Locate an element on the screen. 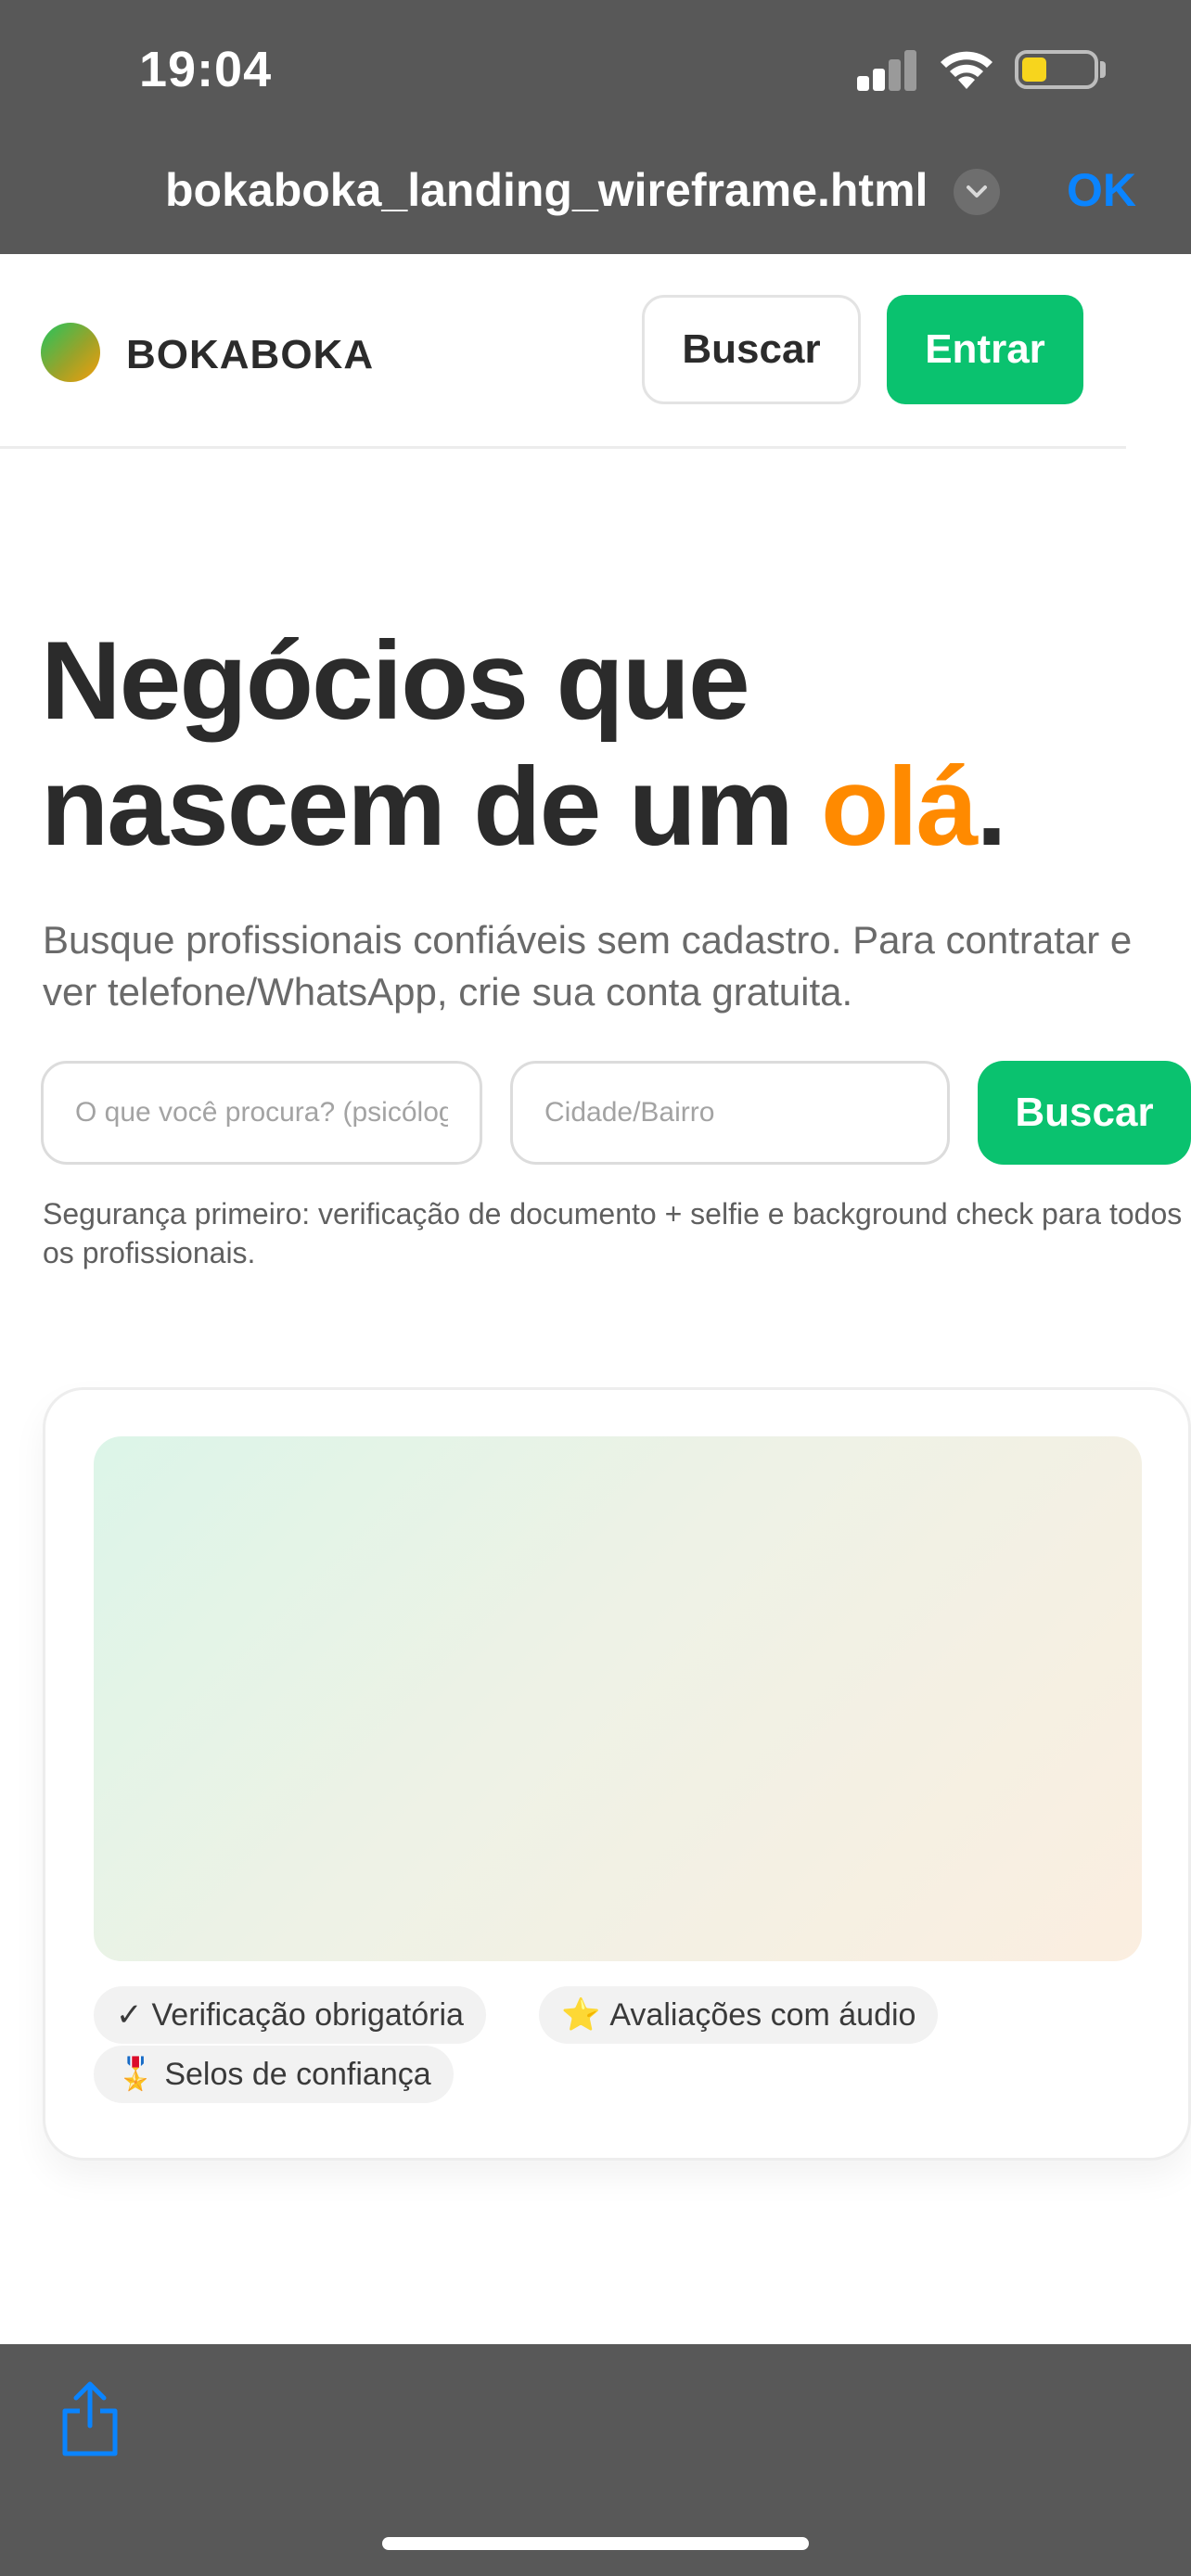  wifi-icon is located at coordinates (966, 70).